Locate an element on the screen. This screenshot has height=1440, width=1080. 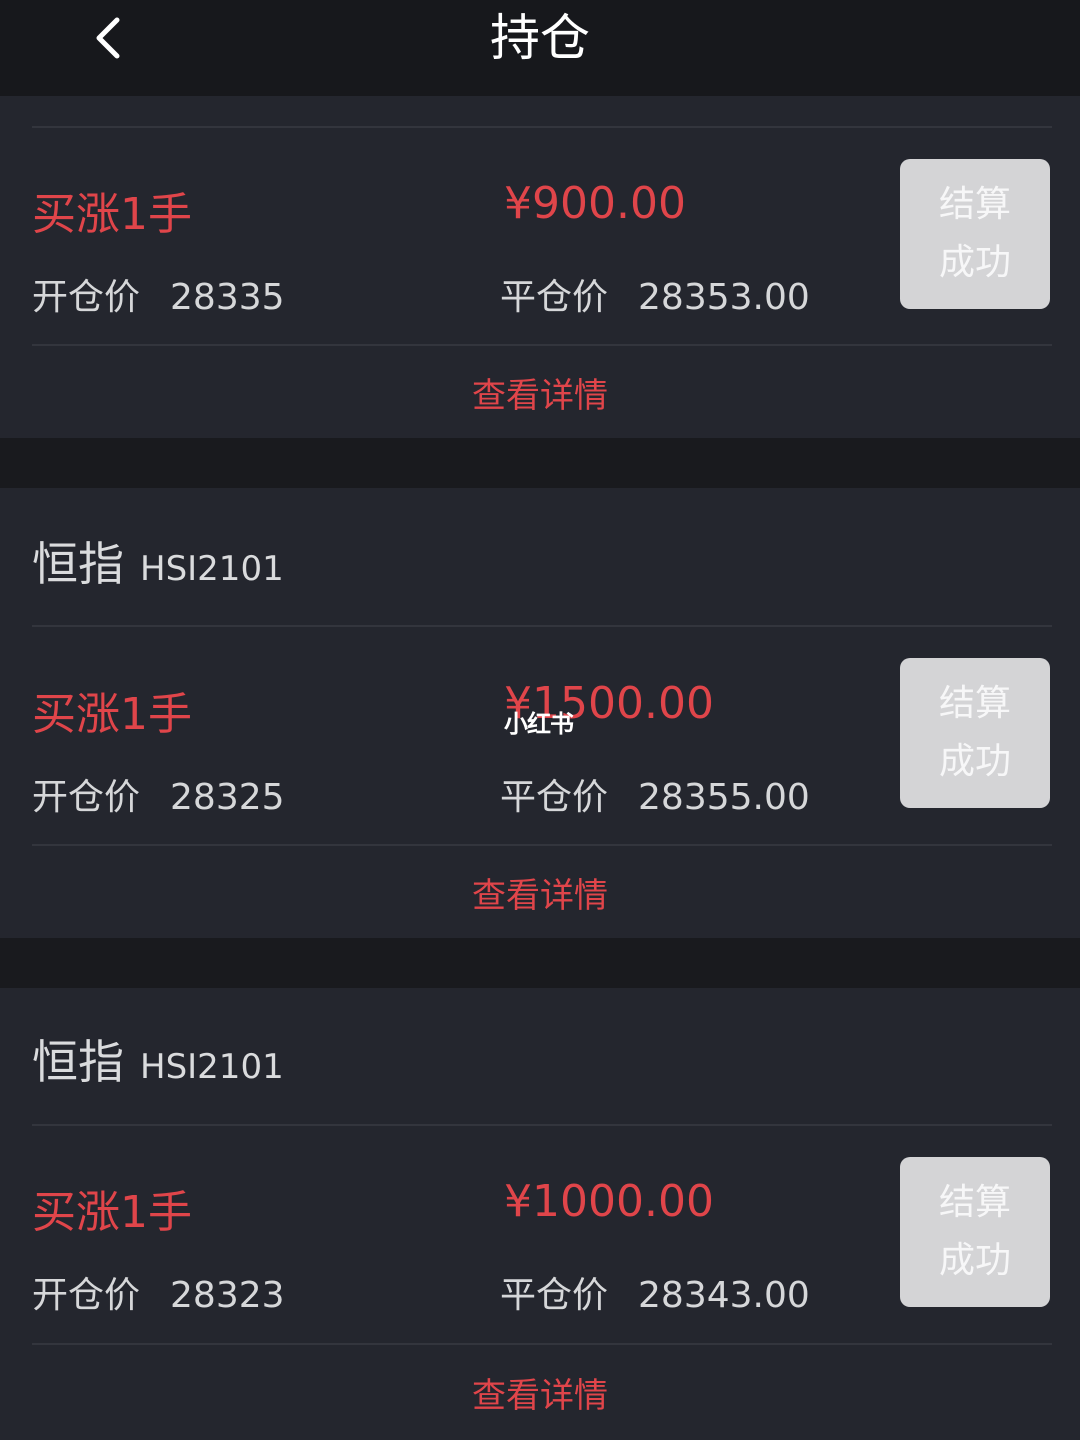
top-nav-bar: 持仓 is located at coordinates (540, 48).